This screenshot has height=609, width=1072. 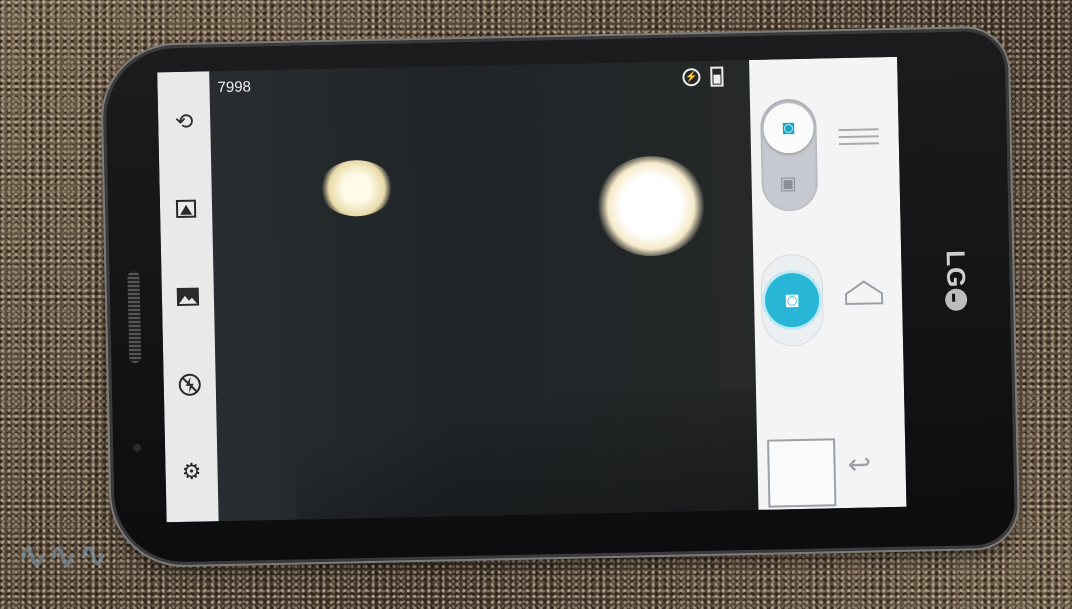 What do you see at coordinates (717, 76) in the screenshot?
I see `battery-icon` at bounding box center [717, 76].